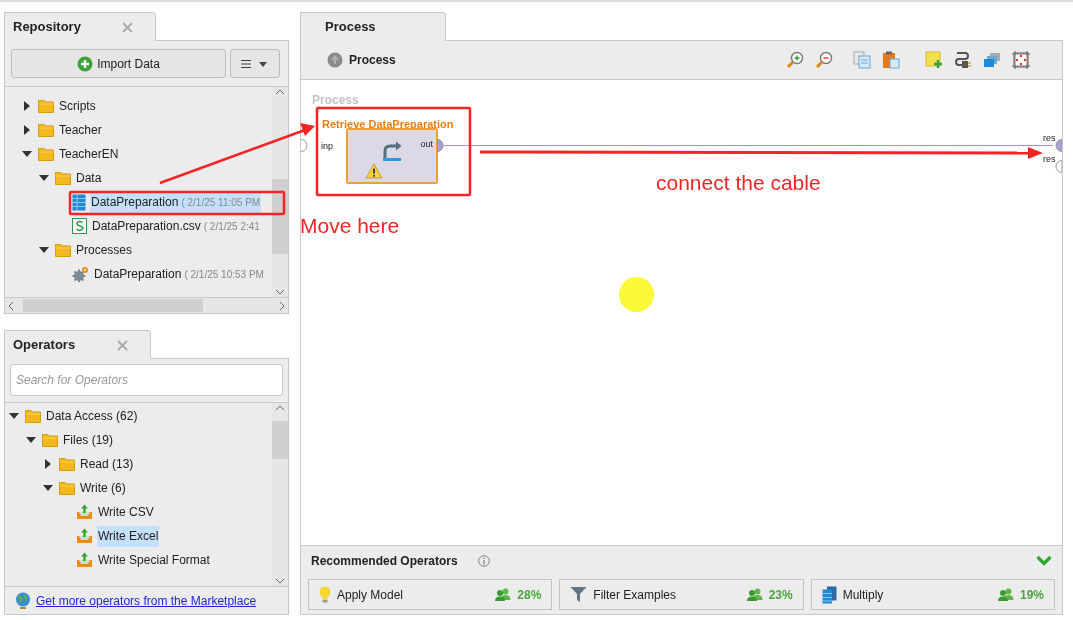 This screenshot has width=1073, height=620. I want to click on annotation-text: connect the cable, so click(738, 183).